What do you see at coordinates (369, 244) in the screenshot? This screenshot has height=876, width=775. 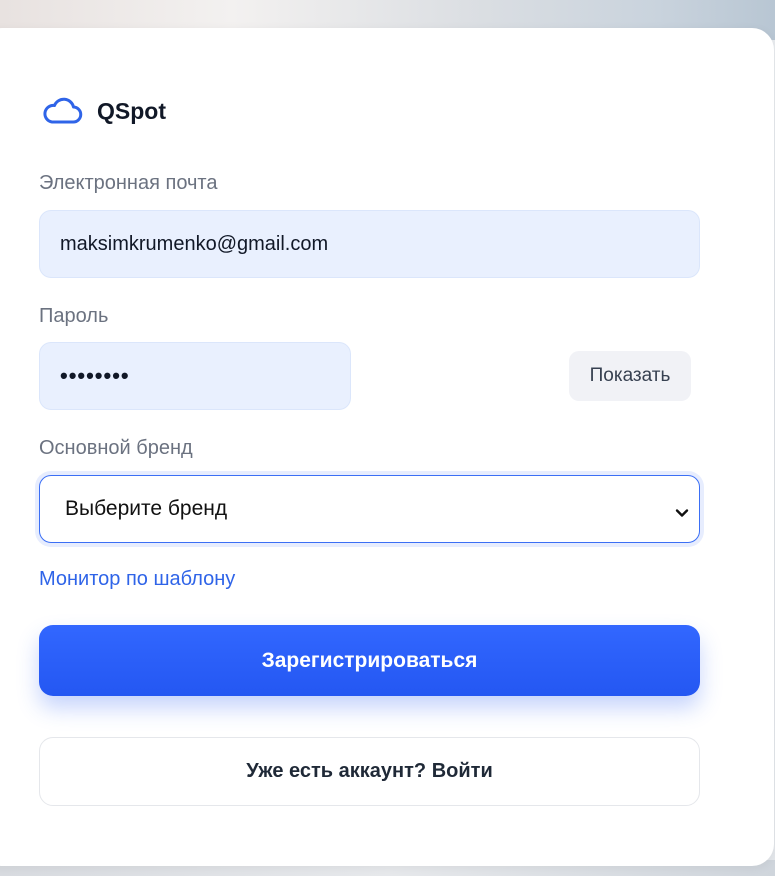 I see `email-field: maksimkrumenko@gmail.com` at bounding box center [369, 244].